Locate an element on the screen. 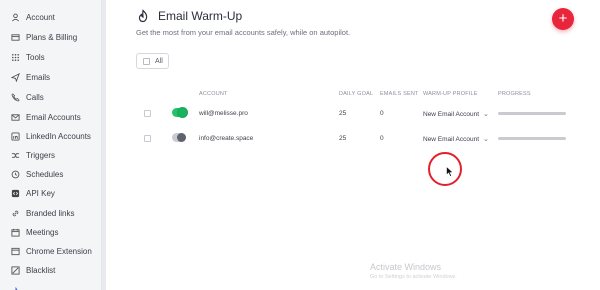 The width and height of the screenshot is (600, 290). sidebar-item-label: Plans & Billing is located at coordinates (52, 37).